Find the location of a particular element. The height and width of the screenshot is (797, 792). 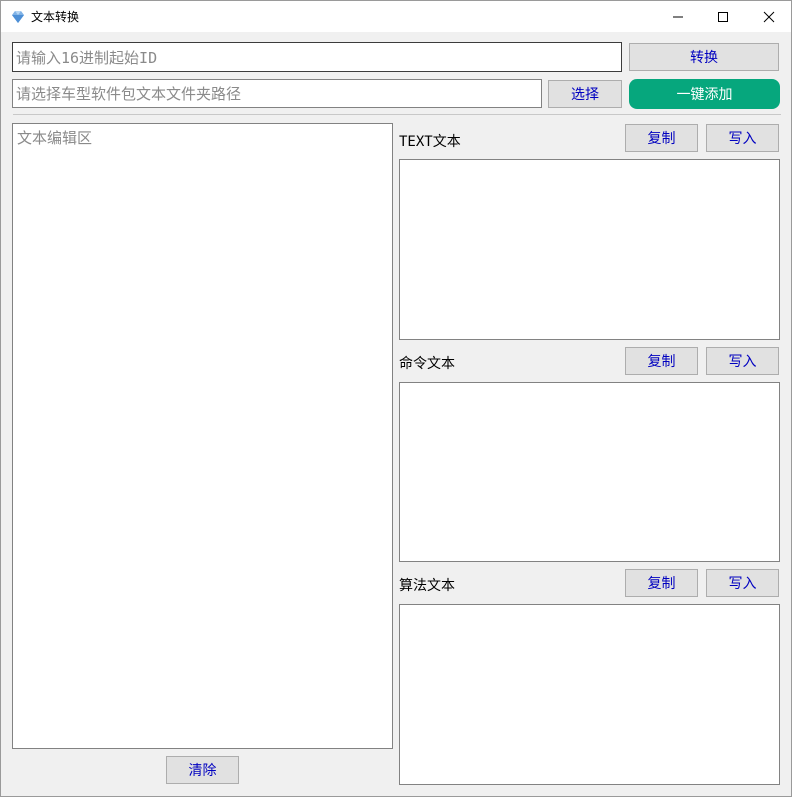

window-title: 文本转换 is located at coordinates (55, 17).